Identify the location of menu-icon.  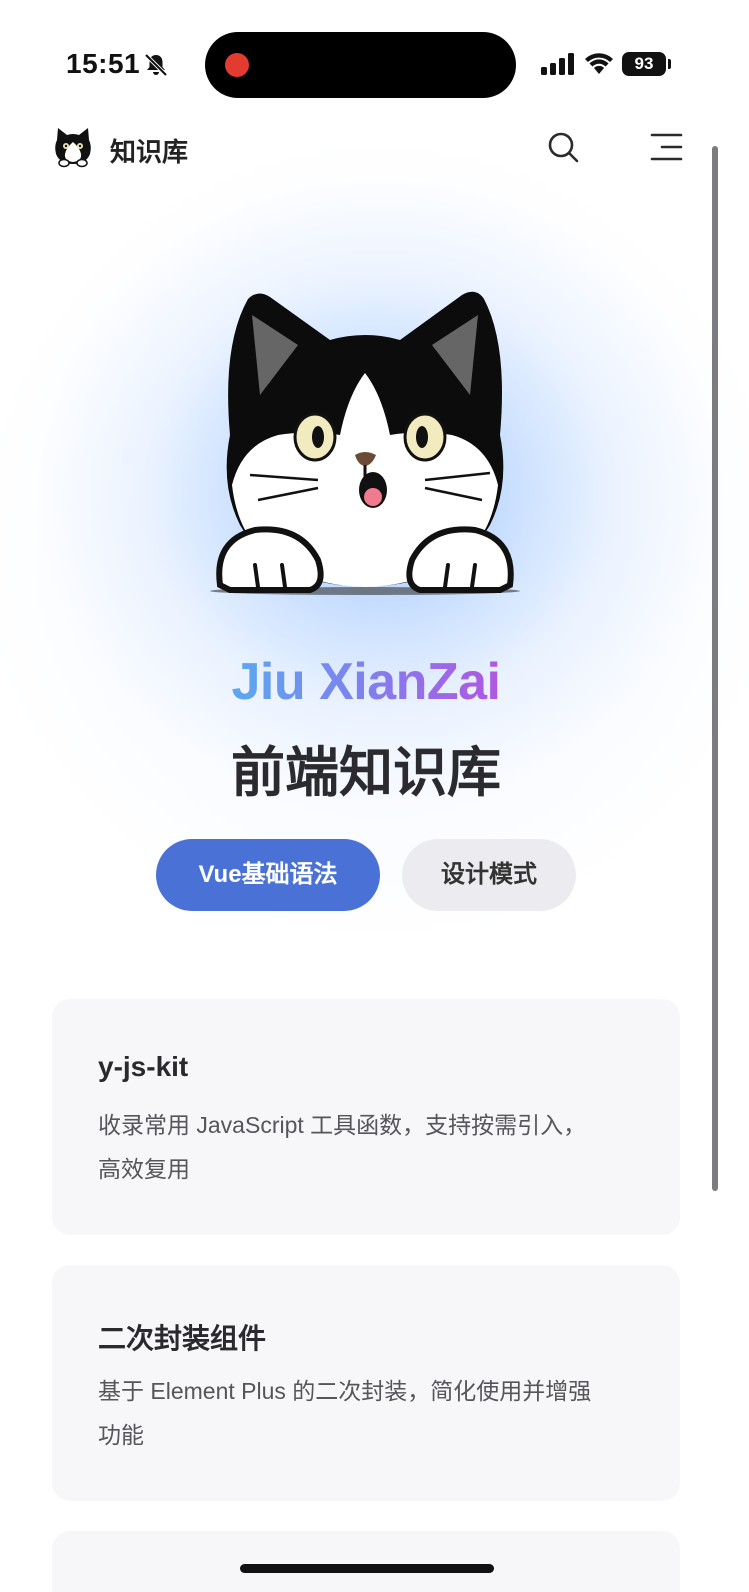
(666, 147).